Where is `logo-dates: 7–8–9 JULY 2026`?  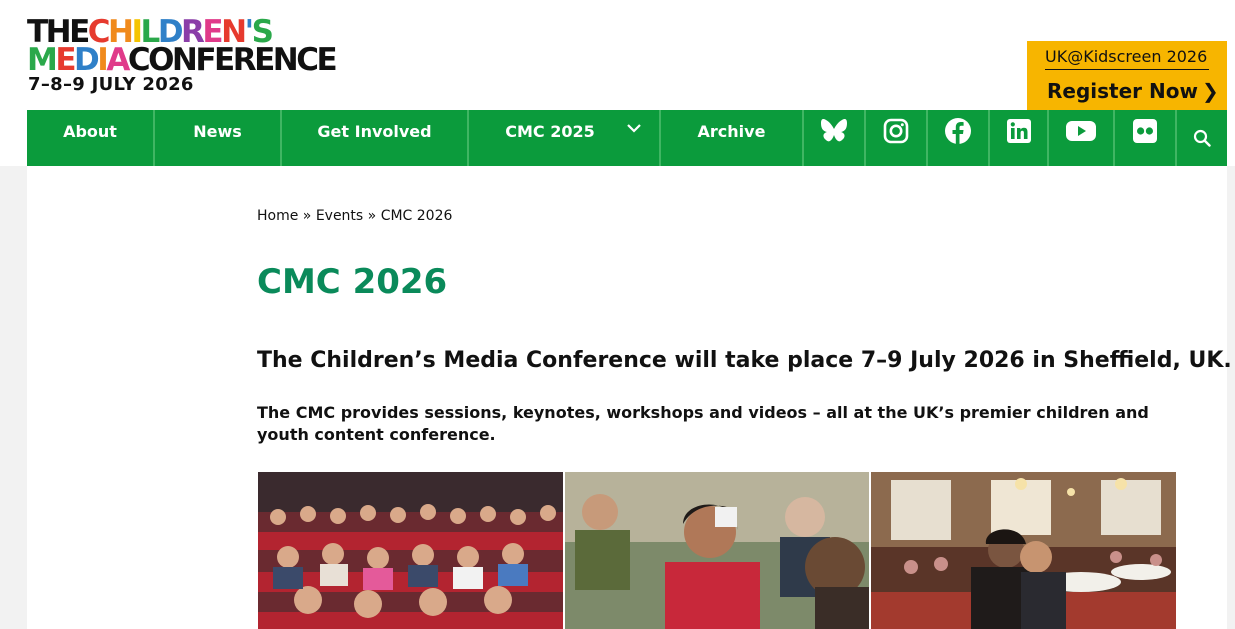
logo-dates: 7–8–9 JULY 2026 is located at coordinates (111, 84).